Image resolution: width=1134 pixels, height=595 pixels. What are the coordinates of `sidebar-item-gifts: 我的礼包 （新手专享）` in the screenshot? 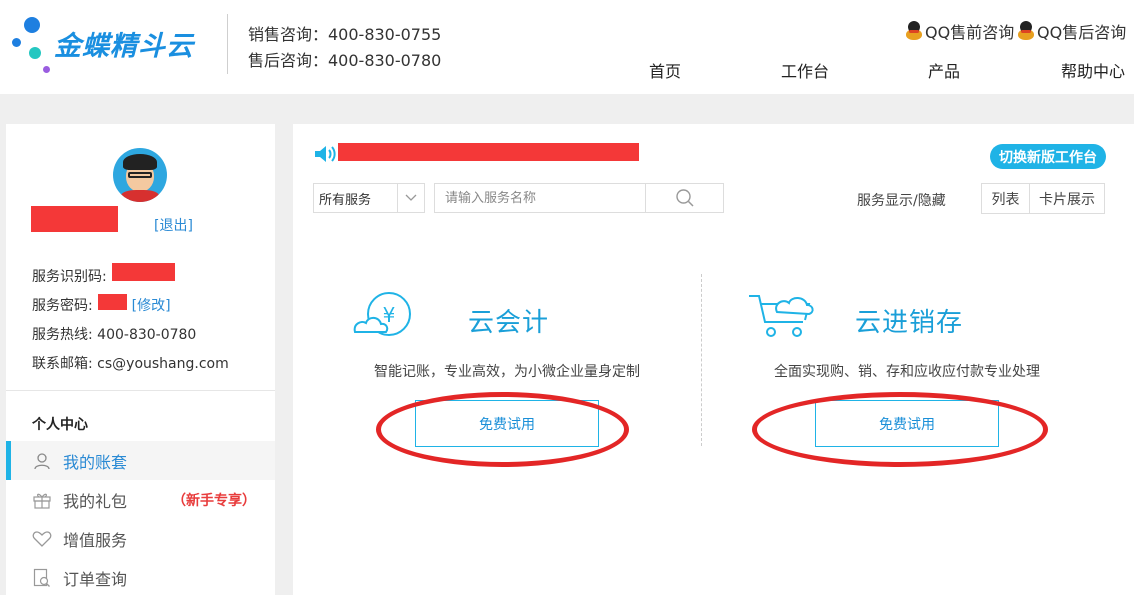 It's located at (140, 499).